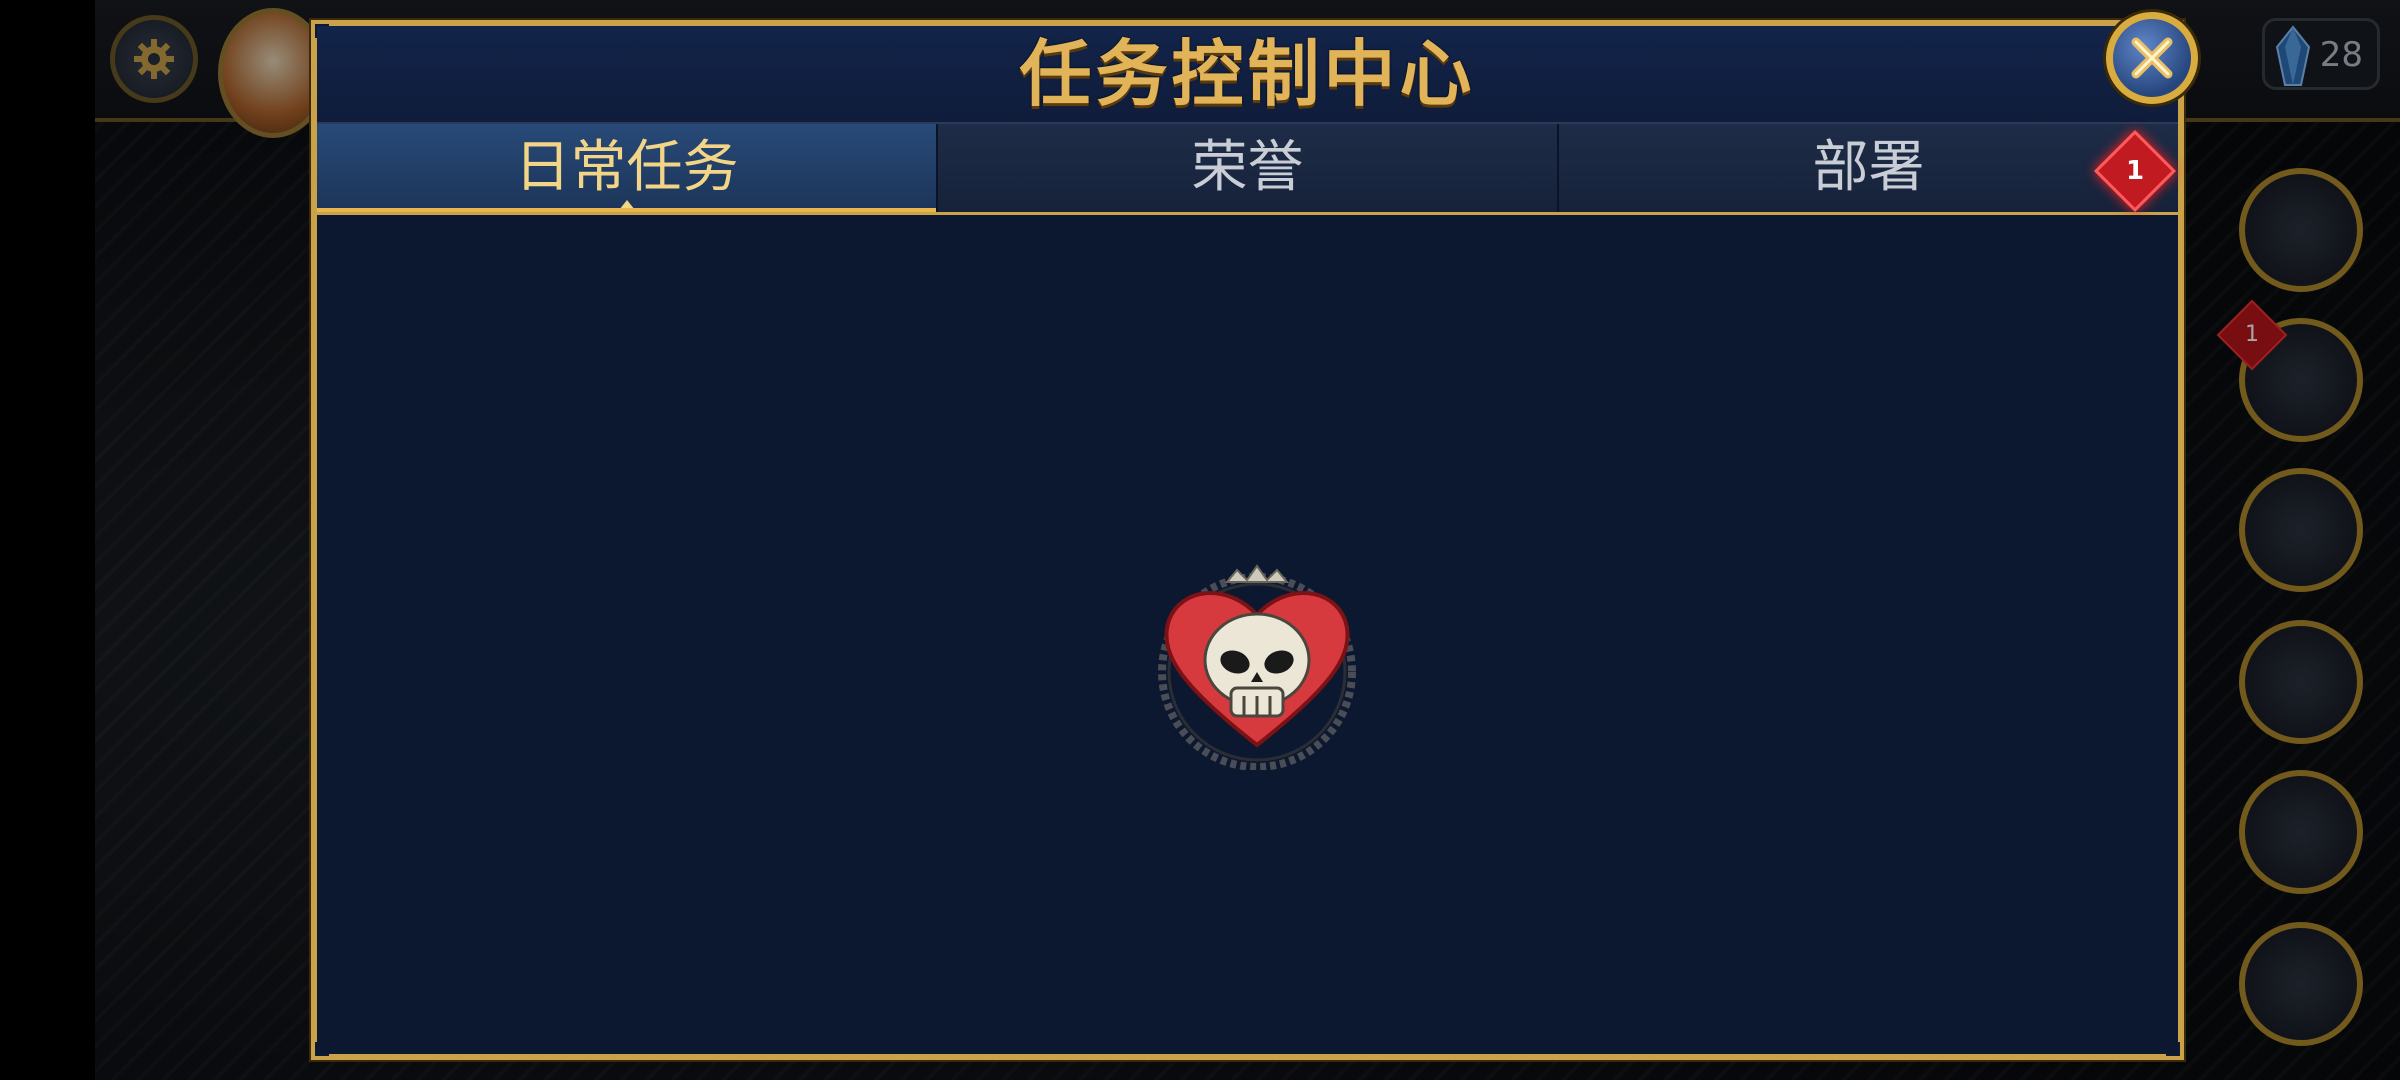 This screenshot has width=2400, height=1080. What do you see at coordinates (2135, 171) in the screenshot?
I see `notification-badge: 1` at bounding box center [2135, 171].